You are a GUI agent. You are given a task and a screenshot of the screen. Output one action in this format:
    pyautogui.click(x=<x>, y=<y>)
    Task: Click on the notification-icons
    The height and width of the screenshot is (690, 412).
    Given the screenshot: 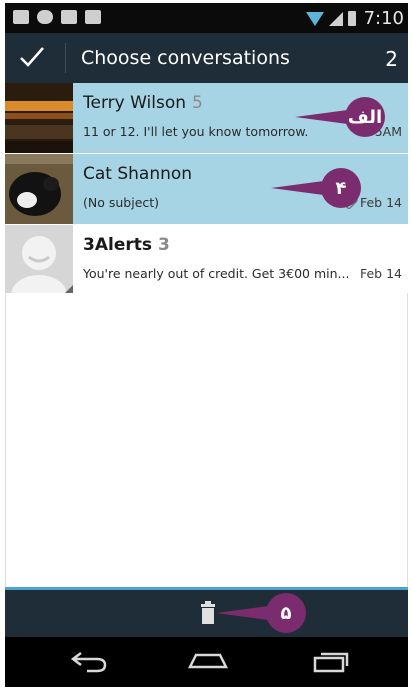 What is the action you would take?
    pyautogui.click(x=57, y=17)
    